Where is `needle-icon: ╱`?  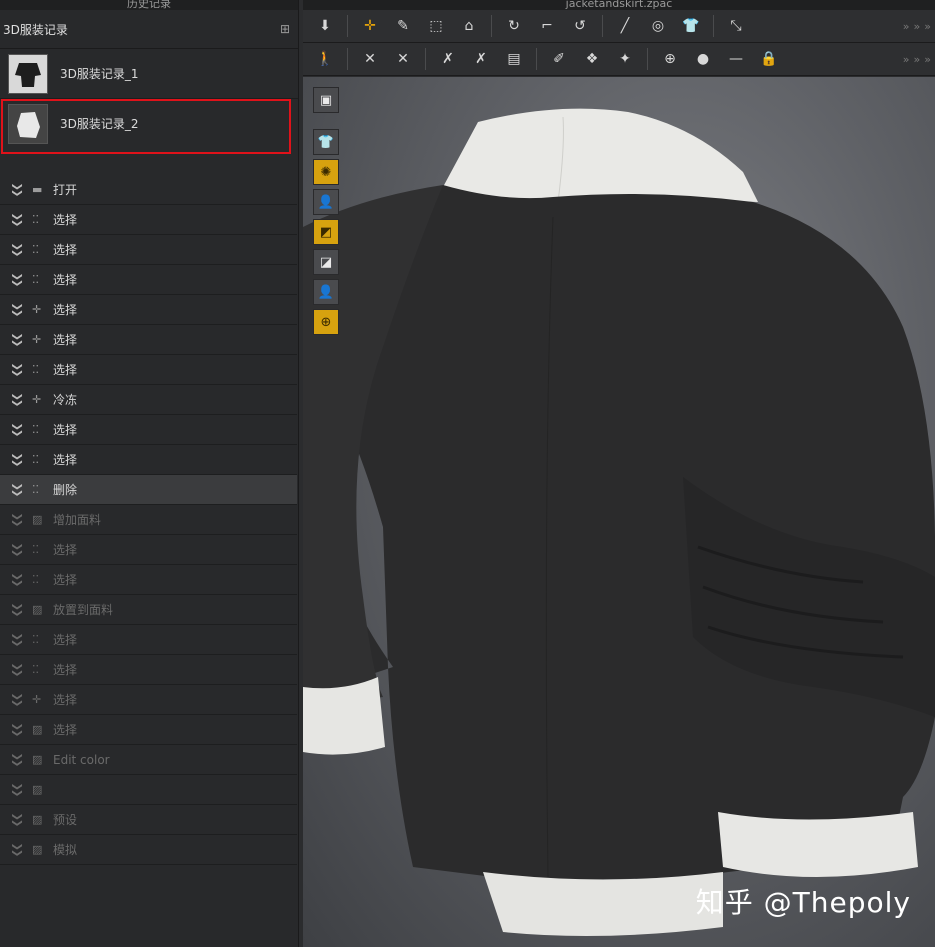
needle-icon: ╱ is located at coordinates (625, 26).